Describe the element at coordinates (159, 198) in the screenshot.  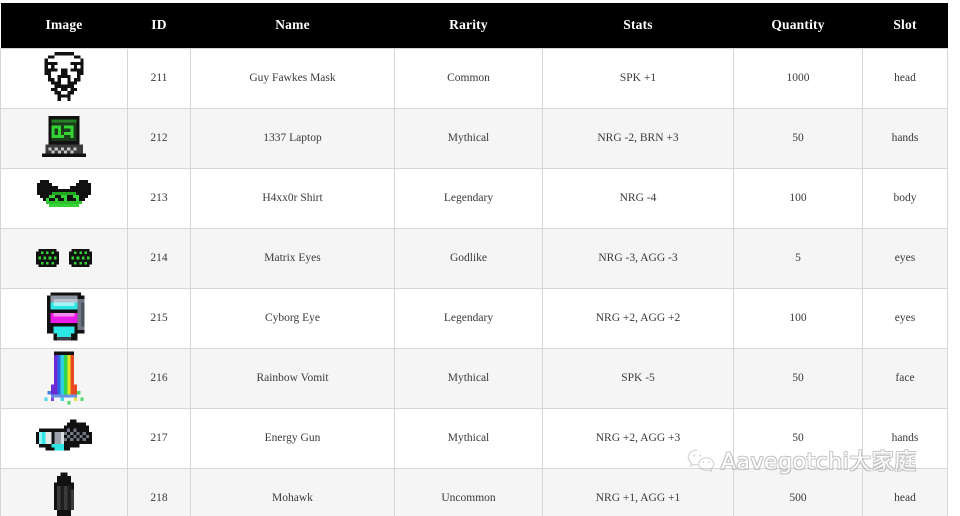
I see `cell-id: 213` at that location.